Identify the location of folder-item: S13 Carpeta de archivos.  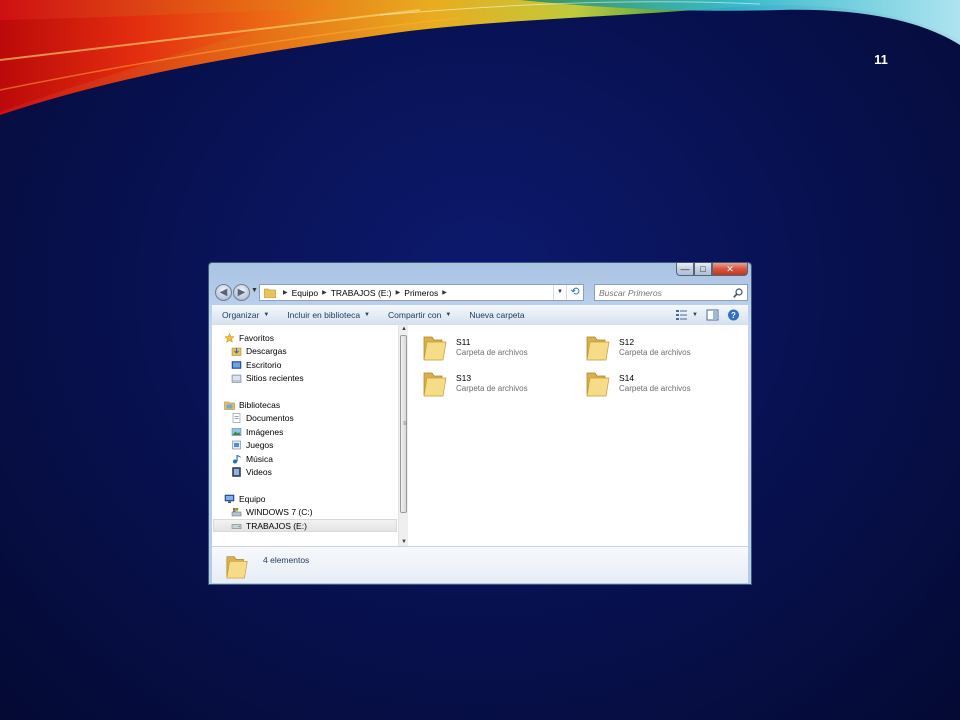
(497, 384).